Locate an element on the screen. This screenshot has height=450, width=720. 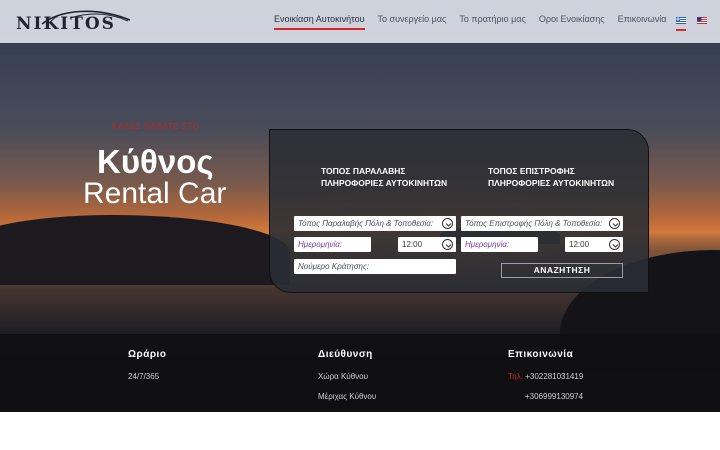
return-header-line1: ΤΟΠΟΣ ΕΠΙΣΤΡΟΦΗΣ is located at coordinates (531, 171).